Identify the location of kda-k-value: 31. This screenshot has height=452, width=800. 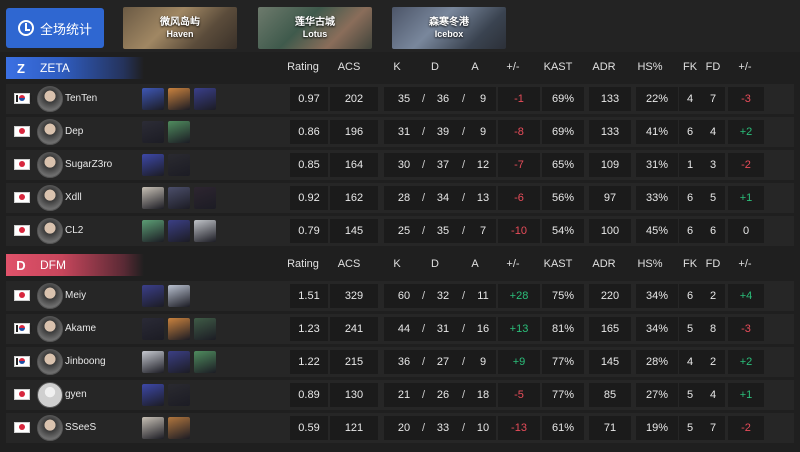
(404, 132).